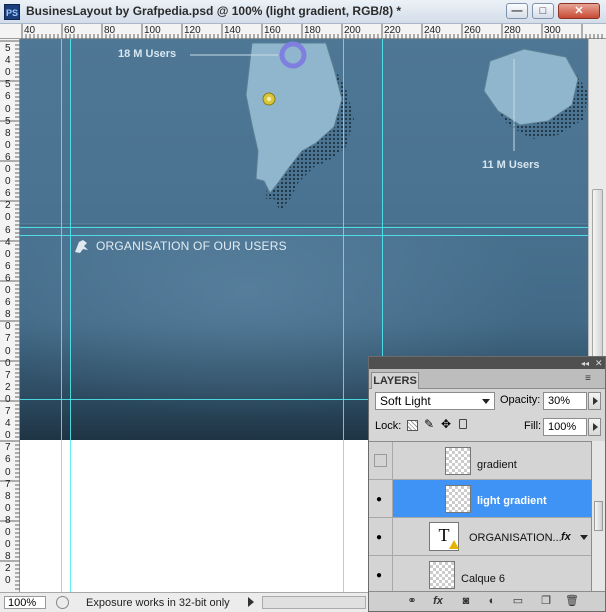  Describe the element at coordinates (232, 30) in the screenshot. I see `ruler-tick-label: 140` at that location.